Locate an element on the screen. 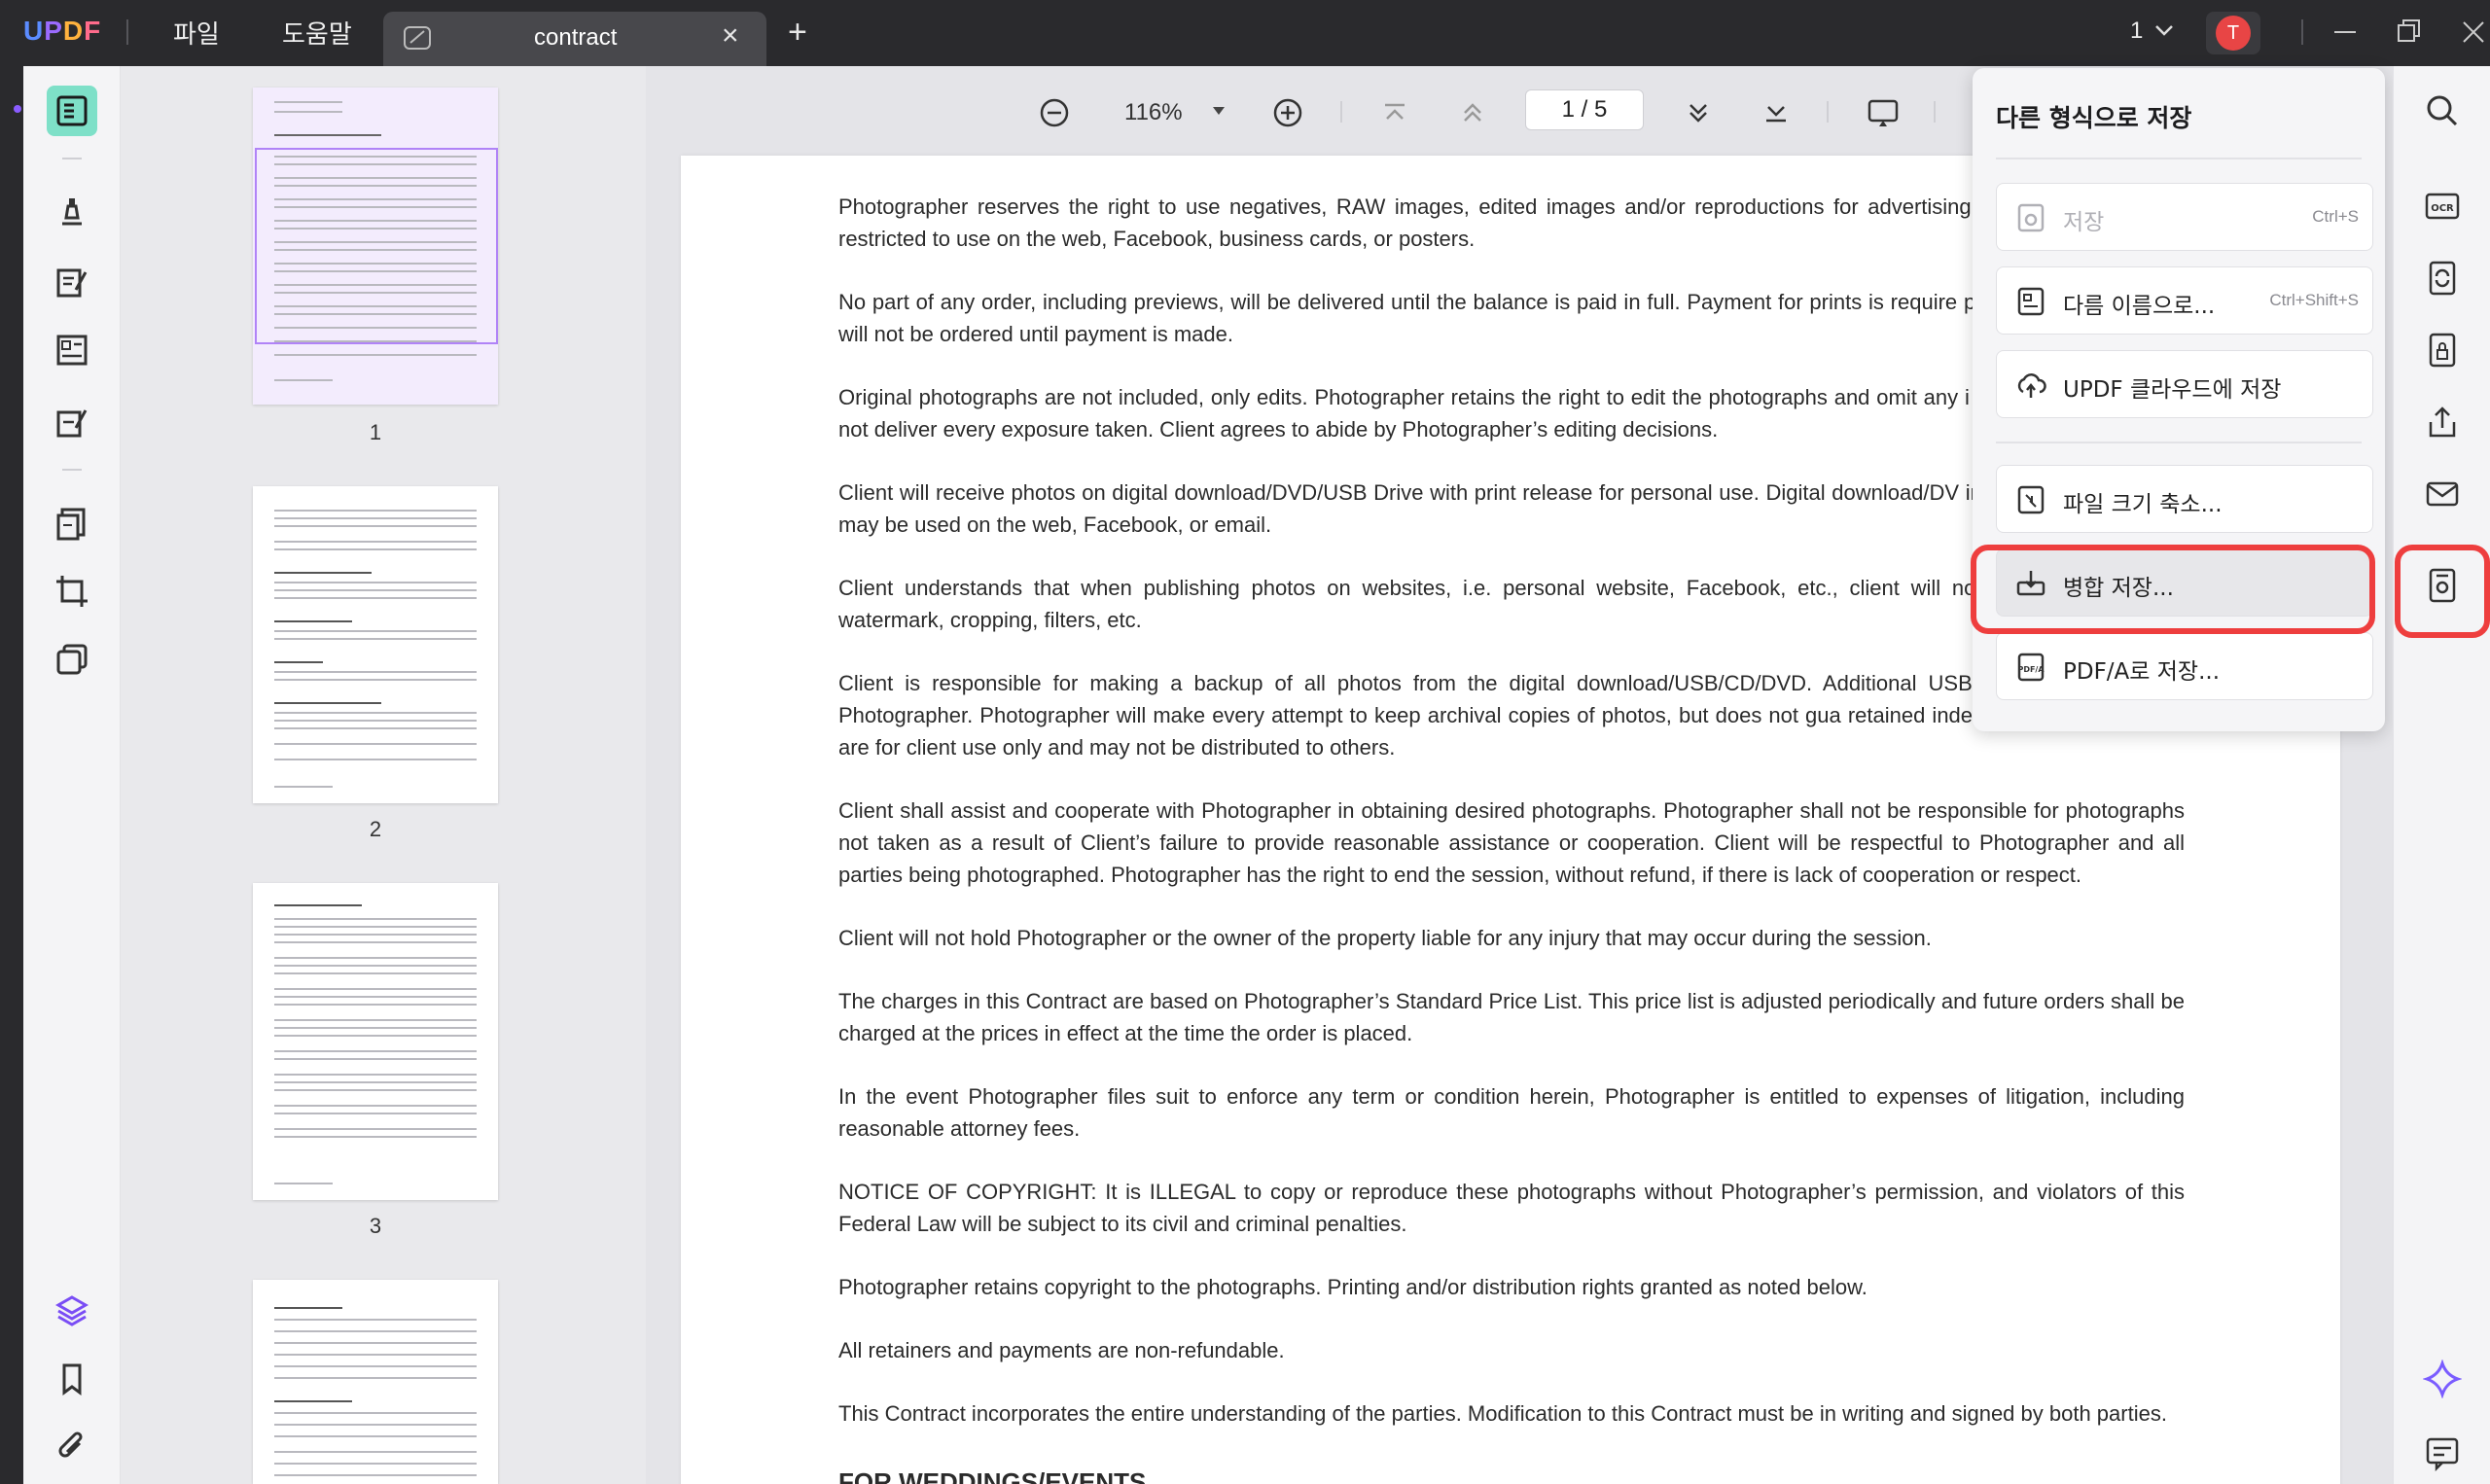  save-icon is located at coordinates (2031, 218).